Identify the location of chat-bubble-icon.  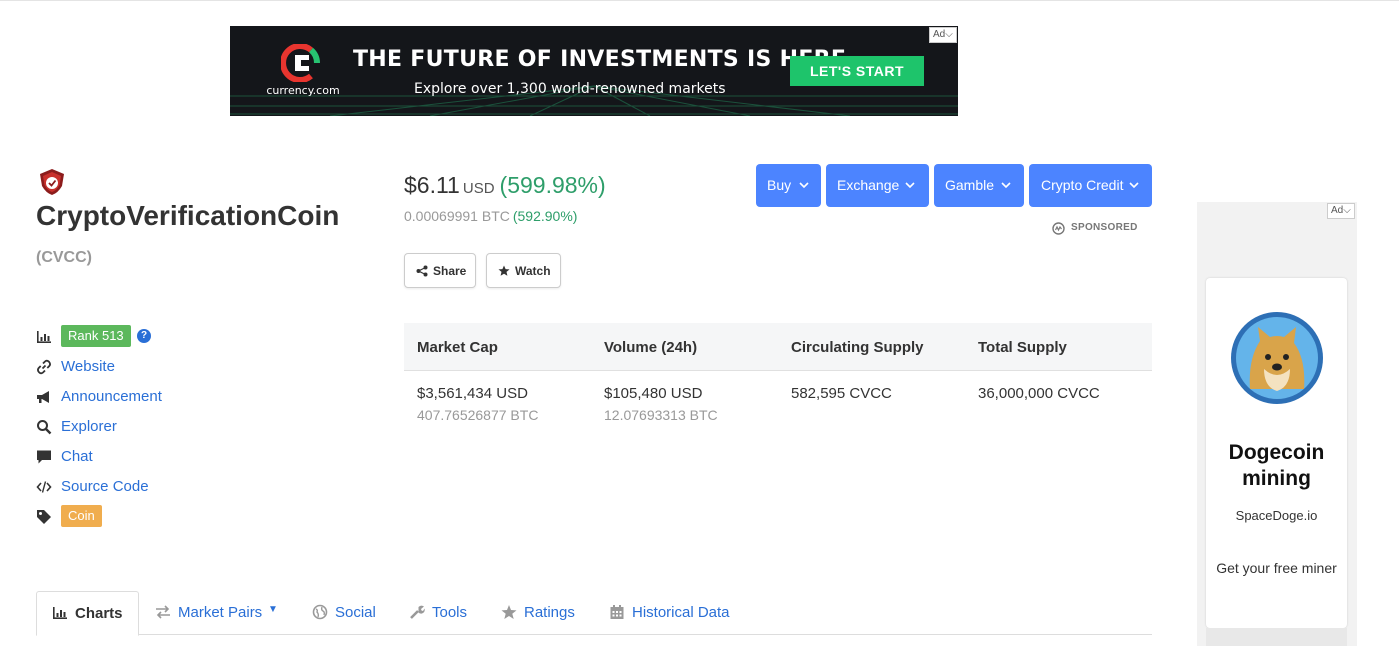
(44, 457).